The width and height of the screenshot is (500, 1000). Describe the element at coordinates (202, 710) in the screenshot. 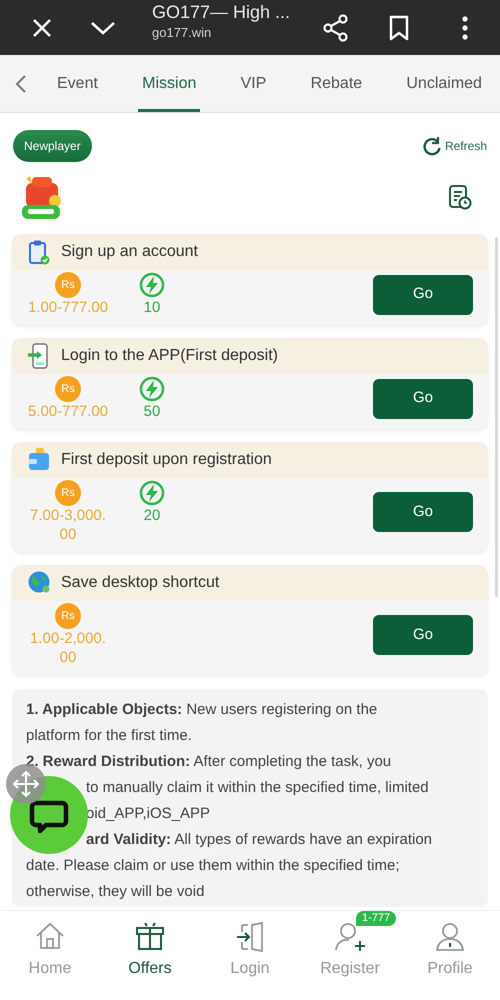

I see `rule-text: 1. Applicable Objects: New users registering on the` at that location.